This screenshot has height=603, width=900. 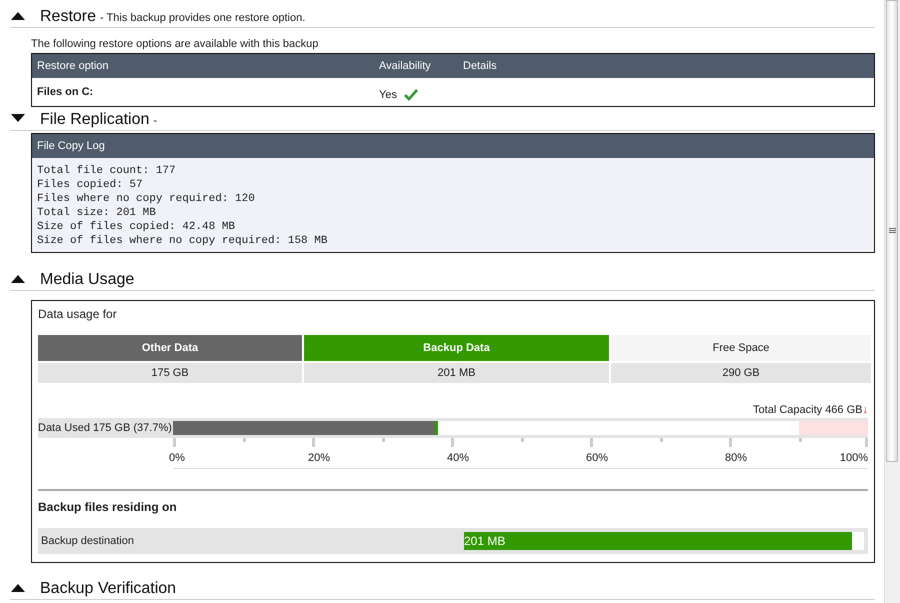 I want to click on data-used-label: Data Used 175 GB (37.7%), so click(x=105, y=428).